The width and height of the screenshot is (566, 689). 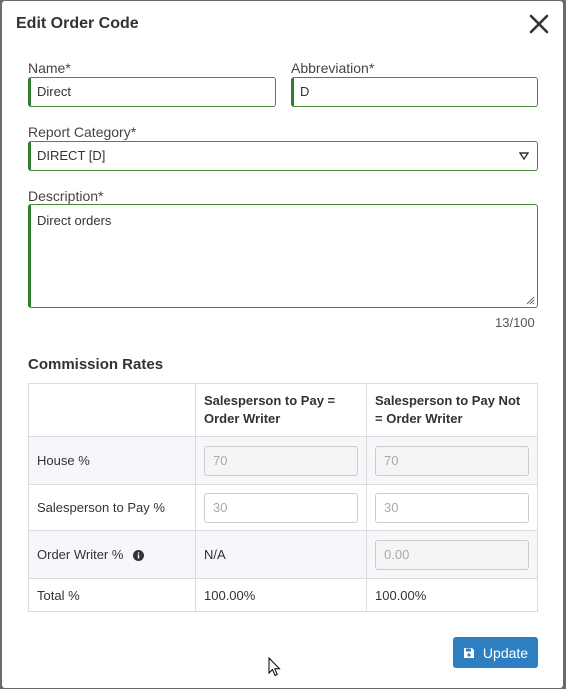 What do you see at coordinates (96, 364) in the screenshot?
I see `commission-rates-title: Commission Rates` at bounding box center [96, 364].